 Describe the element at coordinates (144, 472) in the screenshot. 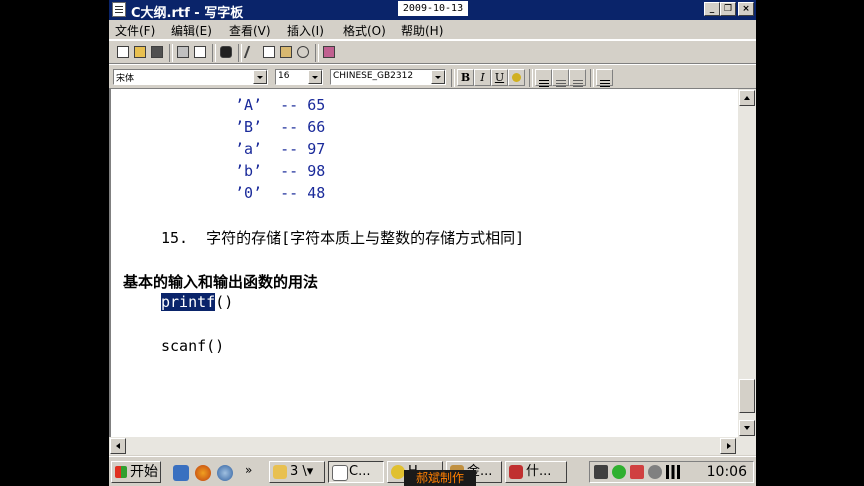

I see `start-label: 开始` at that location.